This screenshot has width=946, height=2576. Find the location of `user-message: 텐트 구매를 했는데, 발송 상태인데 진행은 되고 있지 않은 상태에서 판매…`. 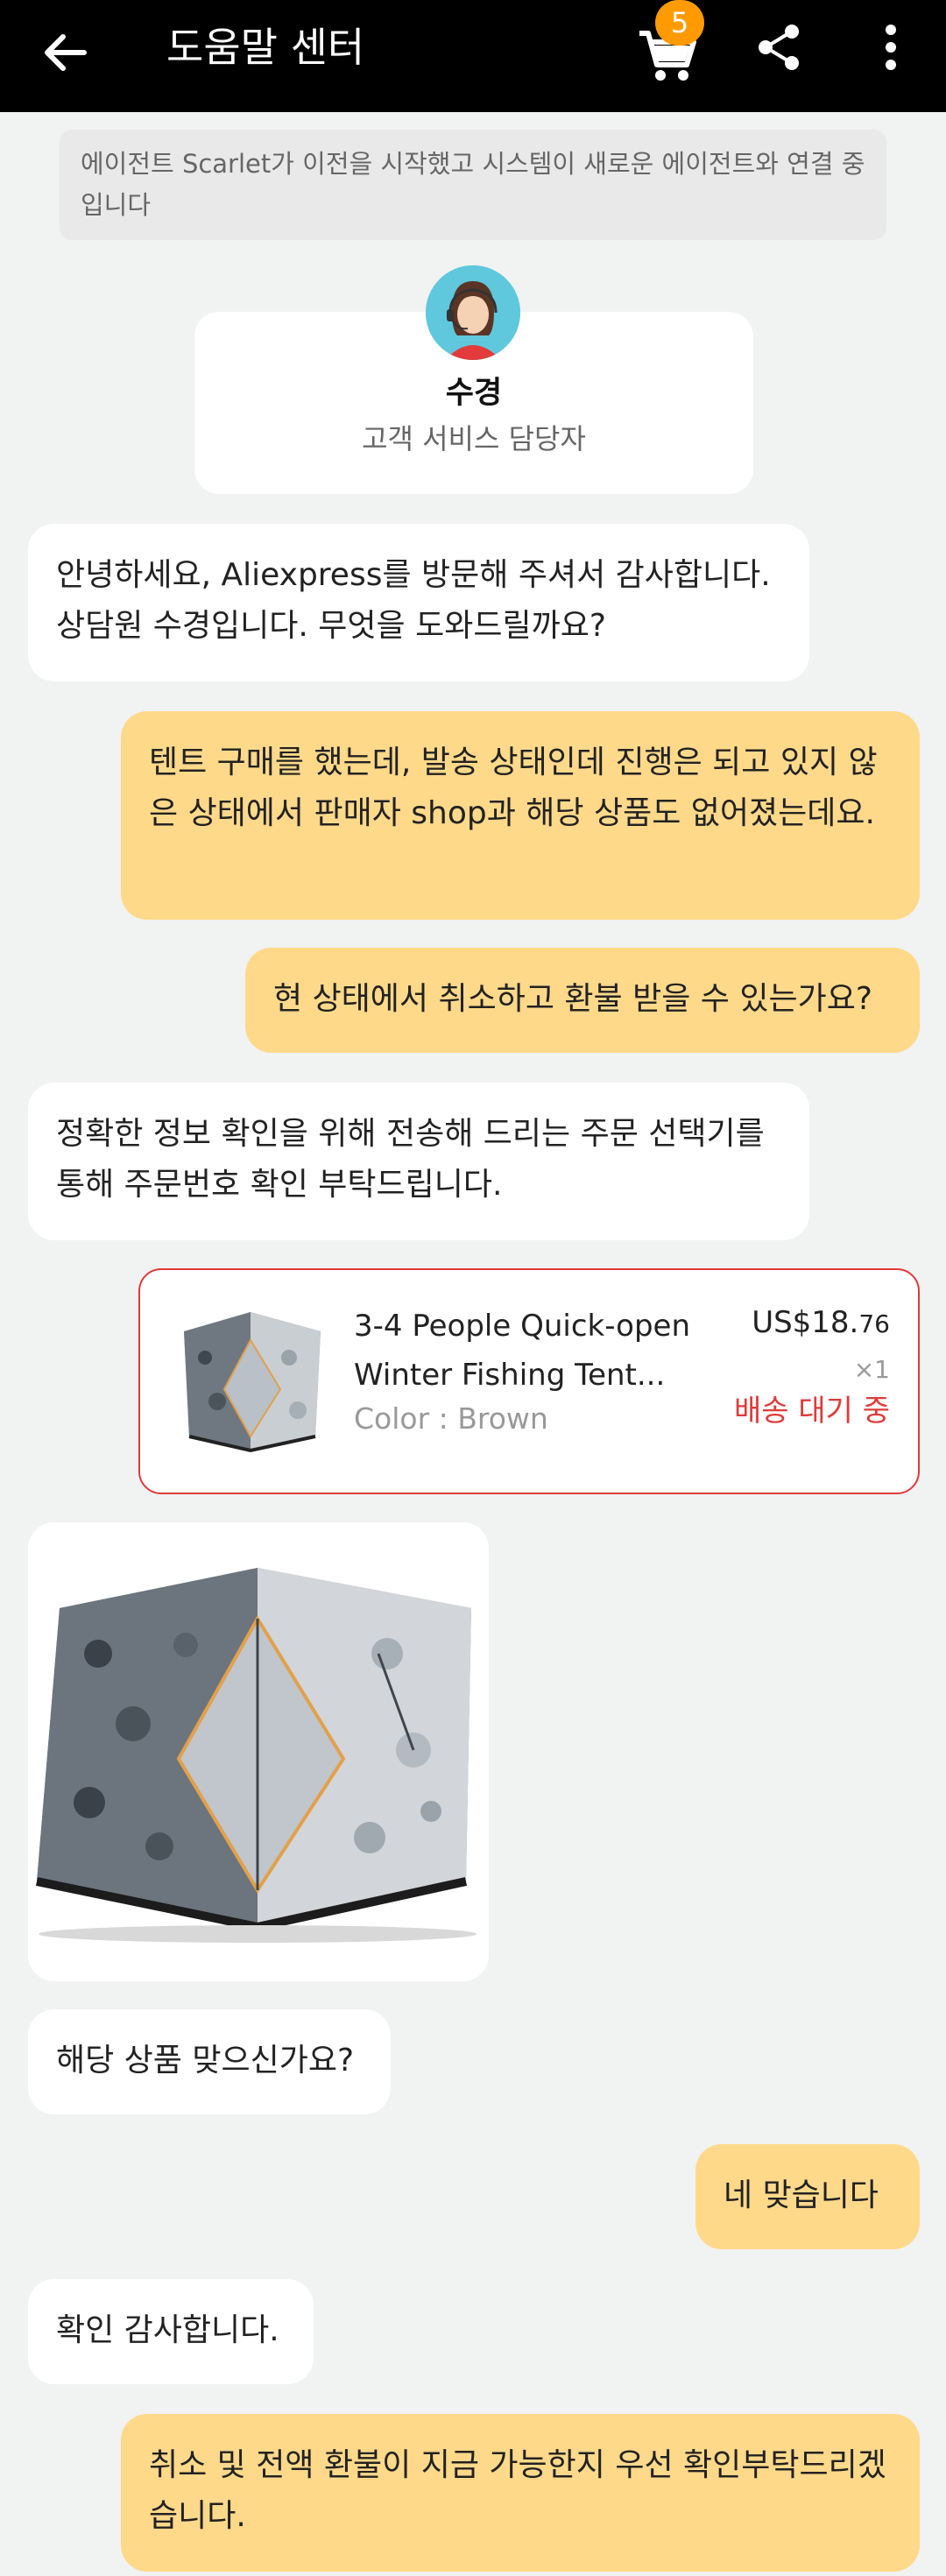

user-message: 텐트 구매를 했는데, 발송 상태인데 진행은 되고 있지 않은 상태에서 판매… is located at coordinates (520, 815).